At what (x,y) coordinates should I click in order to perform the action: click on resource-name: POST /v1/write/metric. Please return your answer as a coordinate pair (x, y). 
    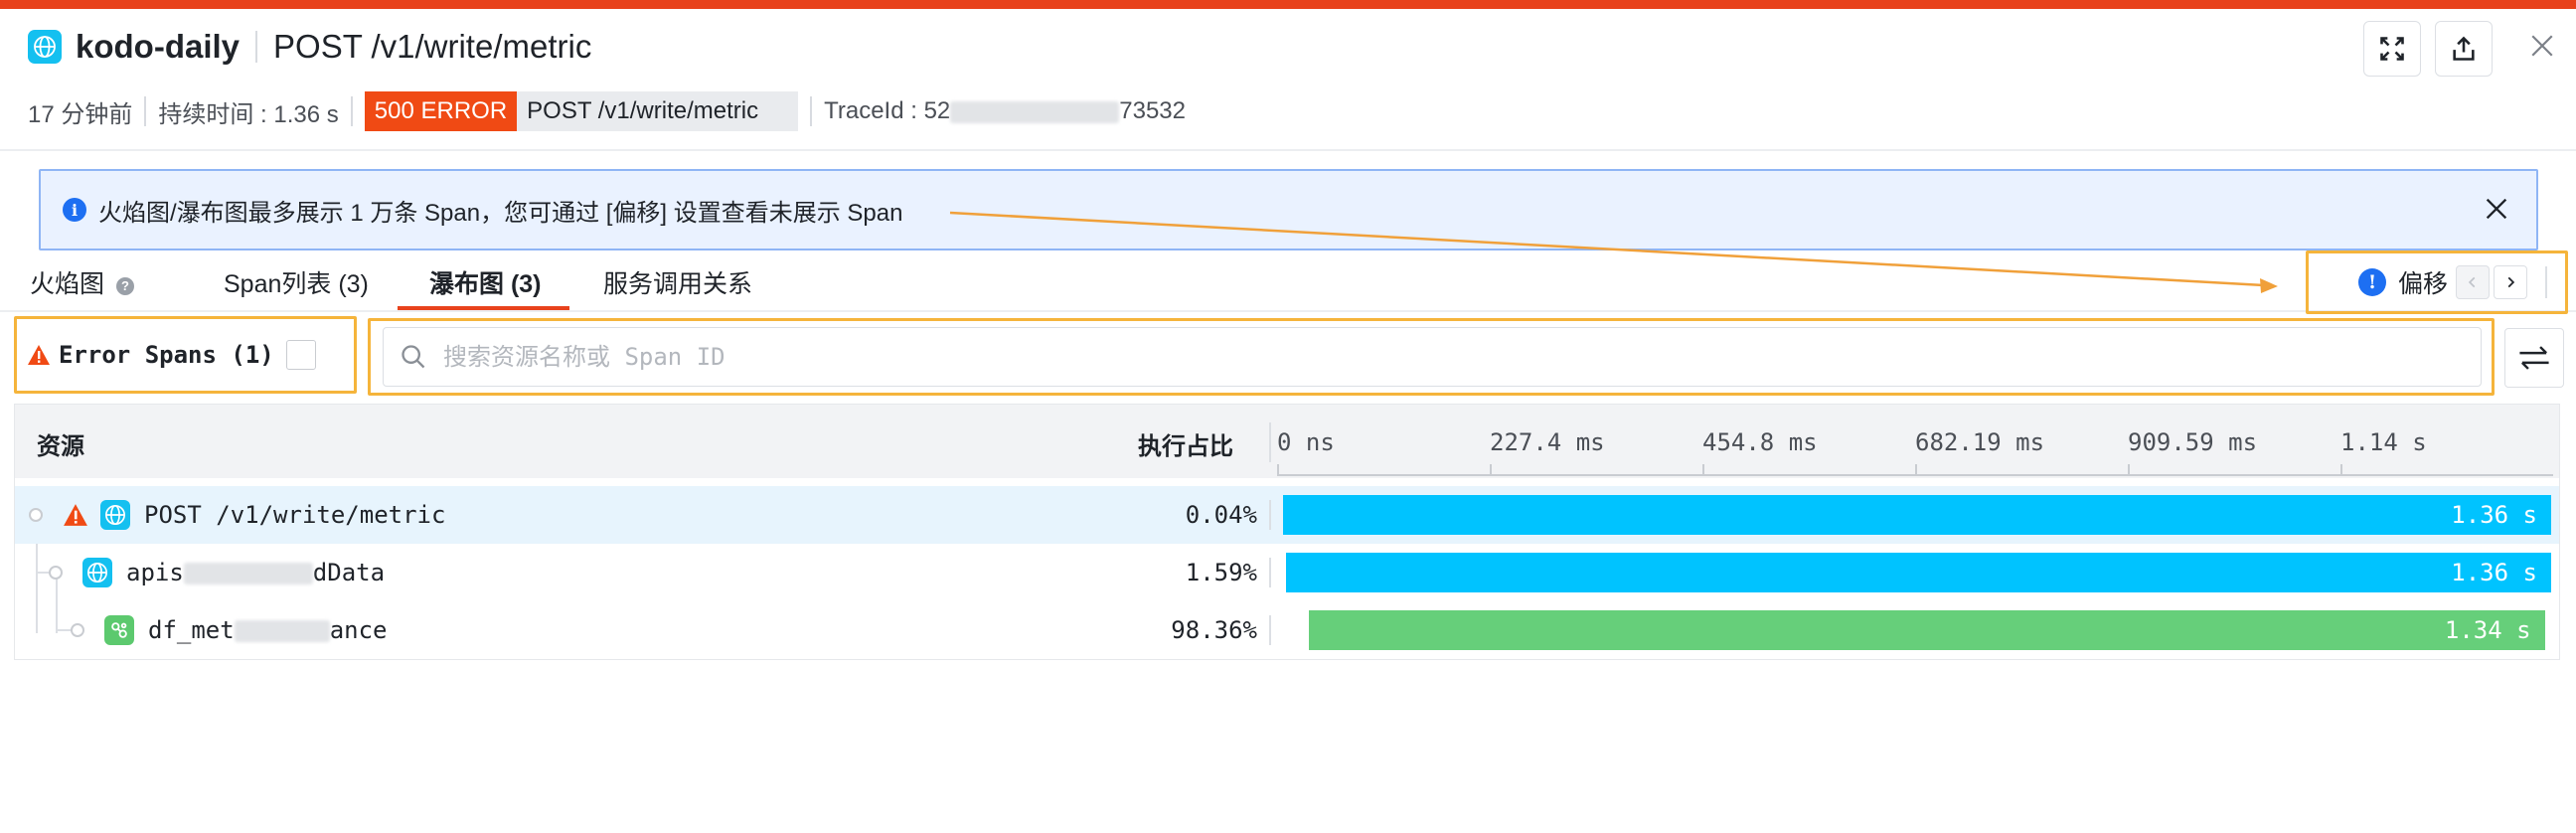
    Looking at the image, I should click on (295, 515).